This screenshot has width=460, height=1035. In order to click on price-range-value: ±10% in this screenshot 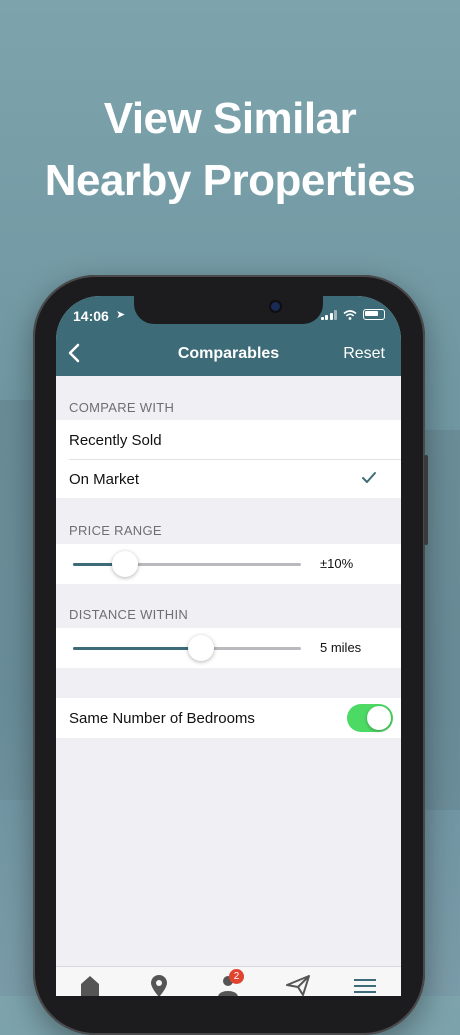, I will do `click(337, 563)`.